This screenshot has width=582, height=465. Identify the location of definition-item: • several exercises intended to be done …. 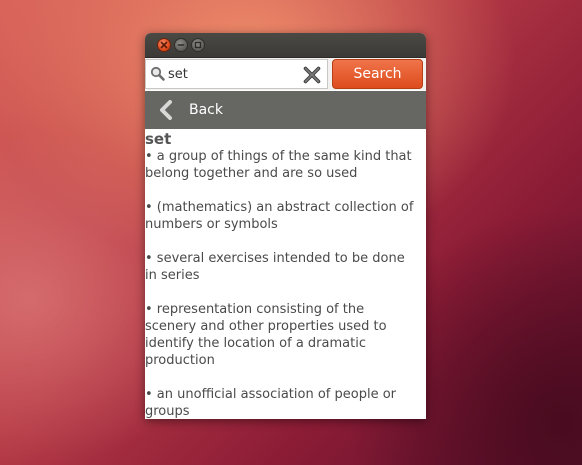
(275, 267).